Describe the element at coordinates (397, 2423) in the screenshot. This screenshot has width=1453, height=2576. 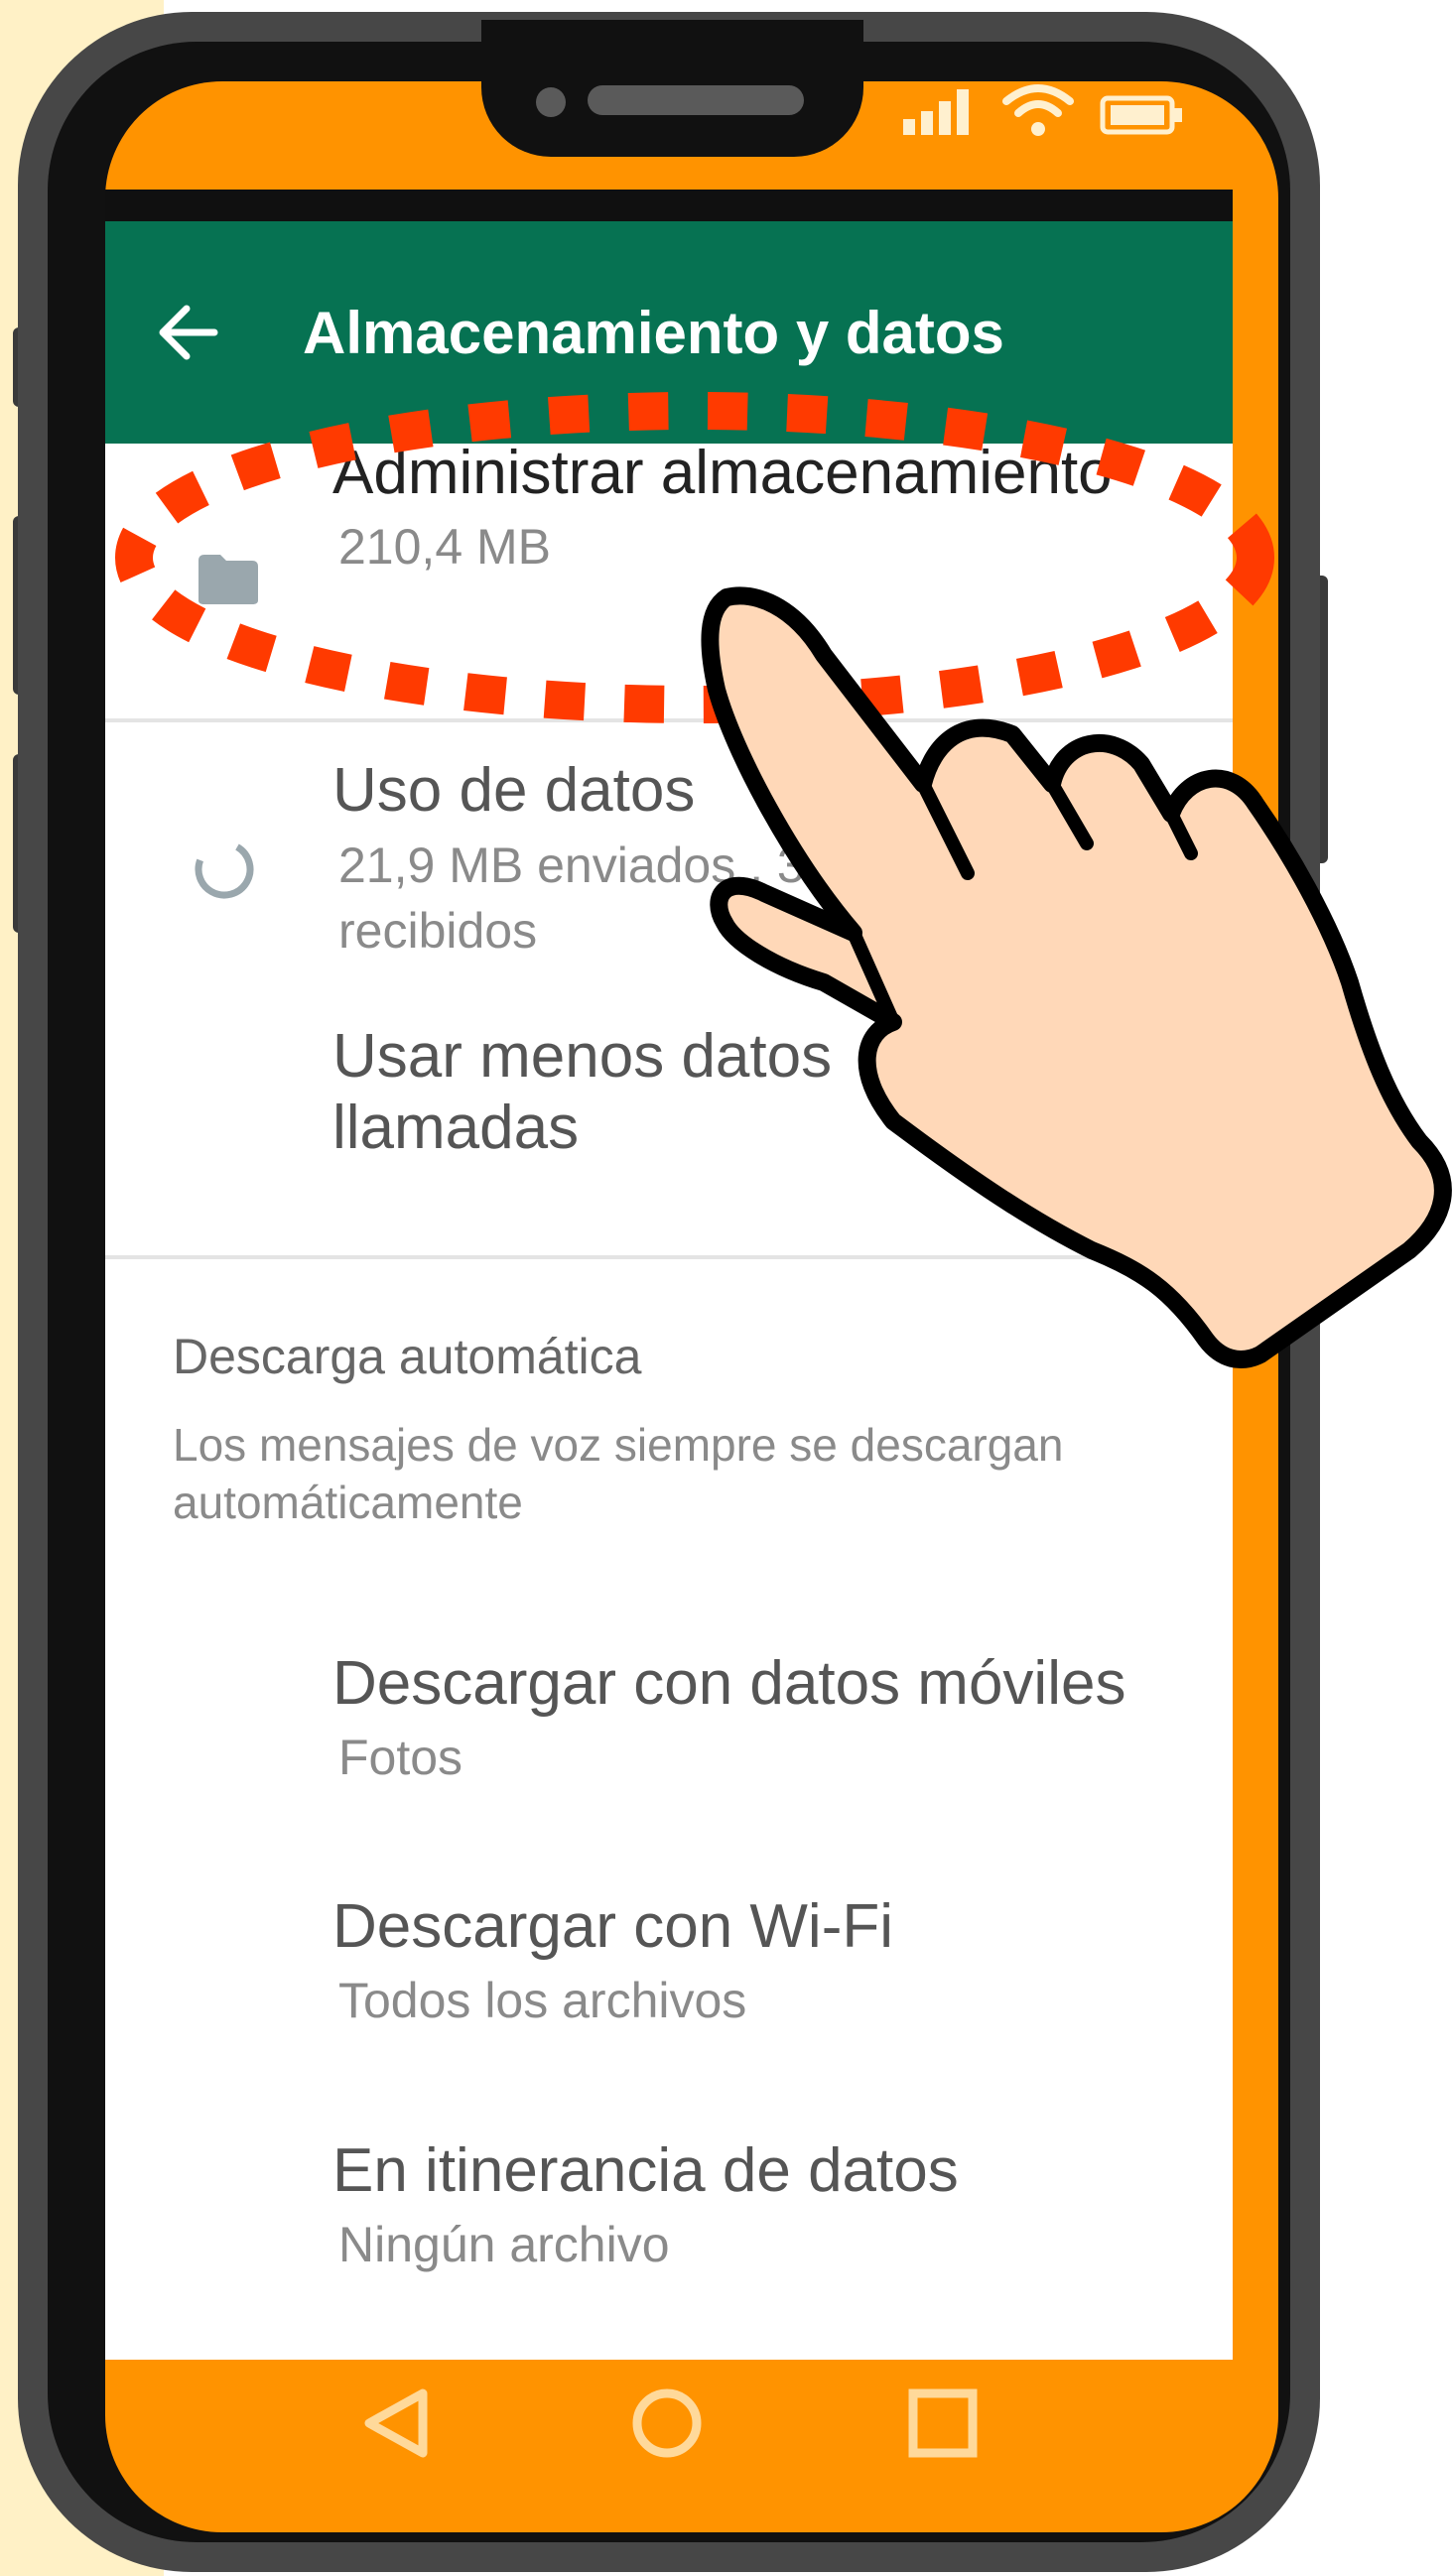
I see `back-triangle-icon` at that location.